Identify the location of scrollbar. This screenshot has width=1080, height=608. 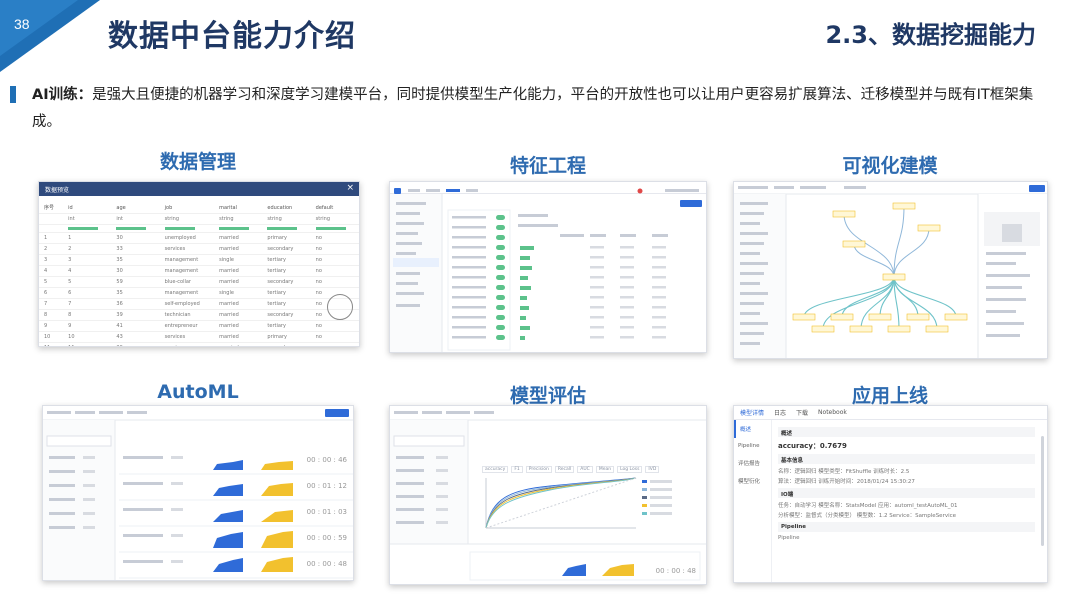
(1042, 491).